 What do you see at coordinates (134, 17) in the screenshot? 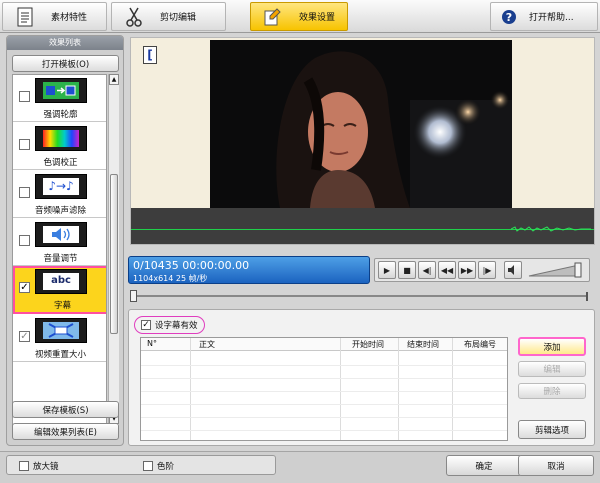
I see `scissors-icon` at bounding box center [134, 17].